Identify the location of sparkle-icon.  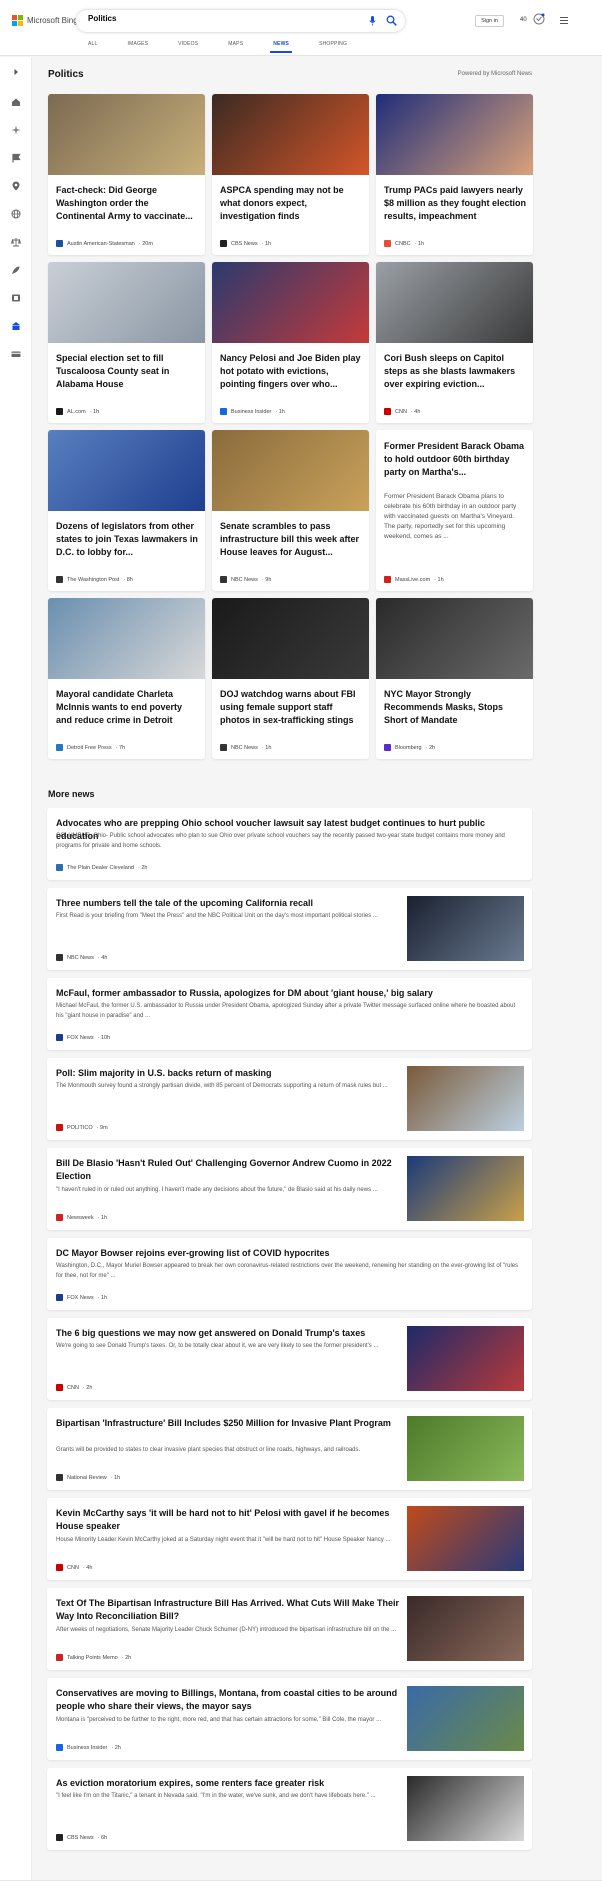
(16, 130).